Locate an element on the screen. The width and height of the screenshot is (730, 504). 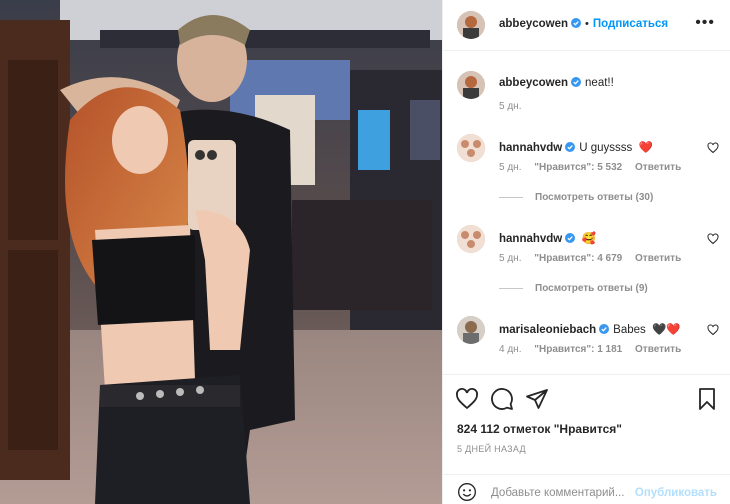
caption-text: neat!! is located at coordinates (599, 83).